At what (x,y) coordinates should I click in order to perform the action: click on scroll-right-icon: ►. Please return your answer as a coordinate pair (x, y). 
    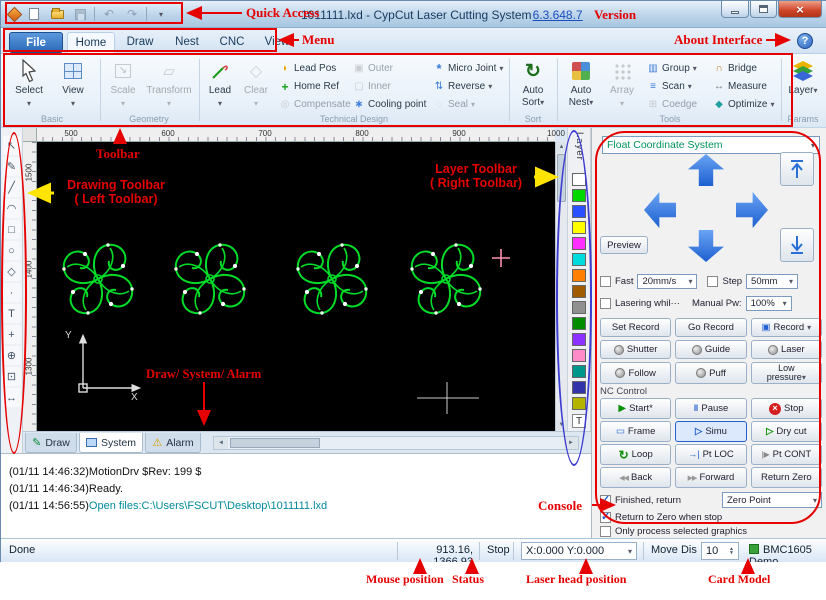
    Looking at the image, I should click on (571, 443).